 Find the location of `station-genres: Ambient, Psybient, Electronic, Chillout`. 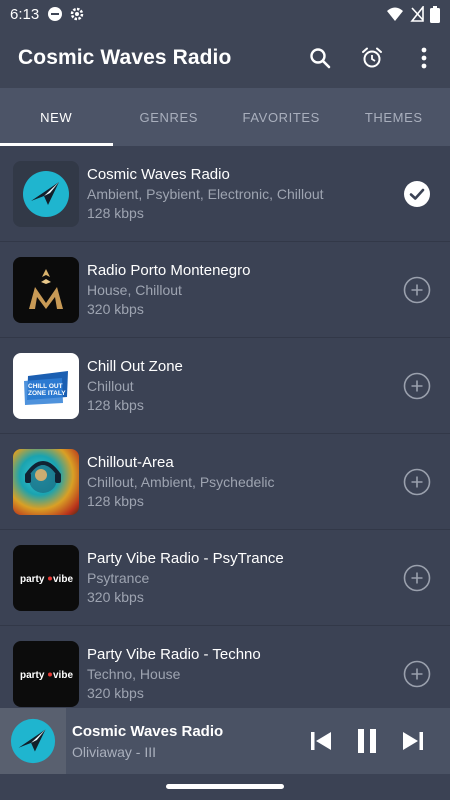

station-genres: Ambient, Psybient, Electronic, Chillout is located at coordinates (205, 194).